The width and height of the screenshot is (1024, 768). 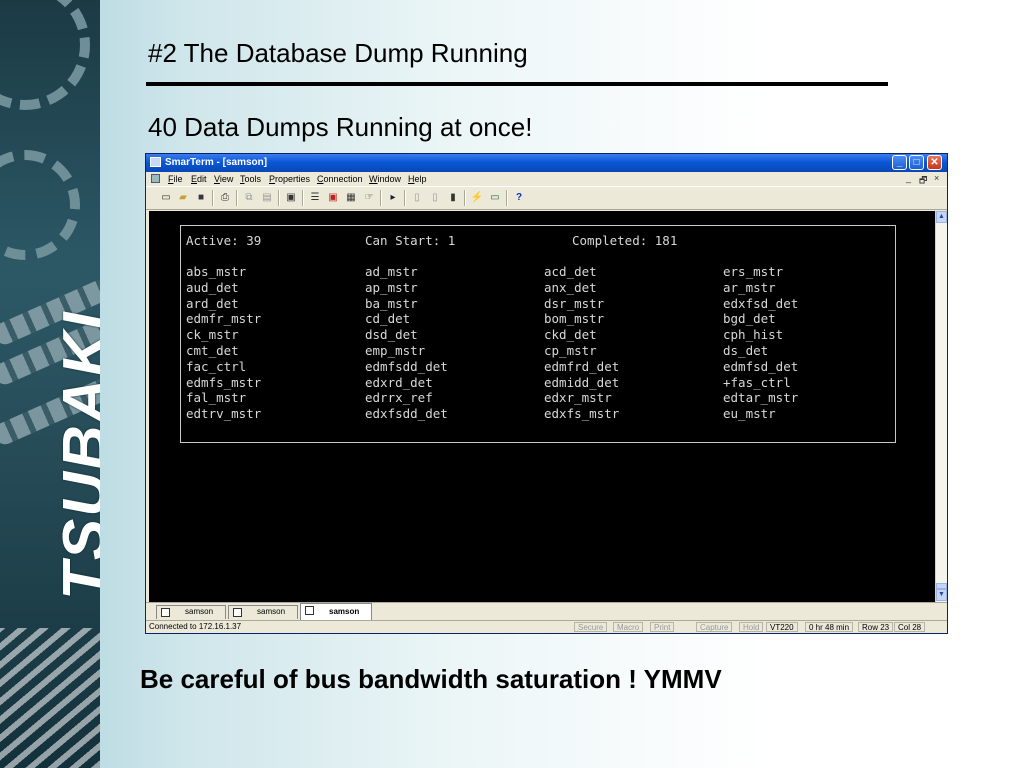 I want to click on document-icon, so click(x=155, y=178).